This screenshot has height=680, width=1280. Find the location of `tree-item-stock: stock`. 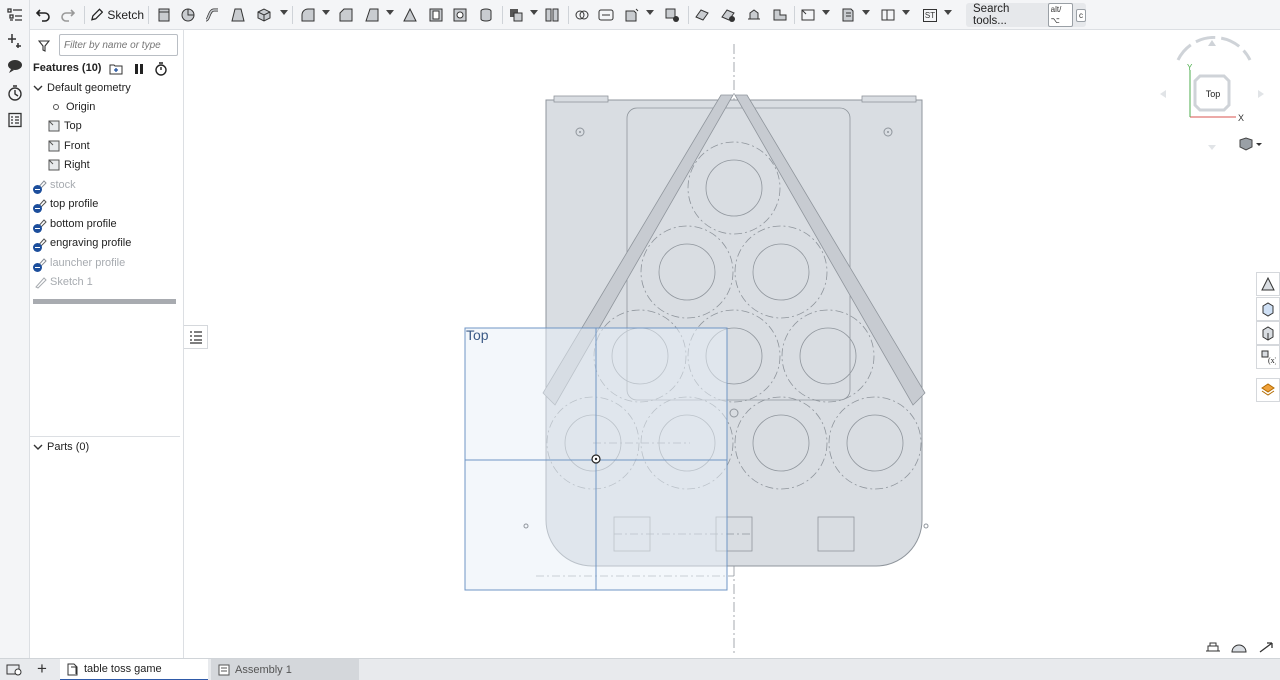

tree-item-stock: stock is located at coordinates (54, 185).